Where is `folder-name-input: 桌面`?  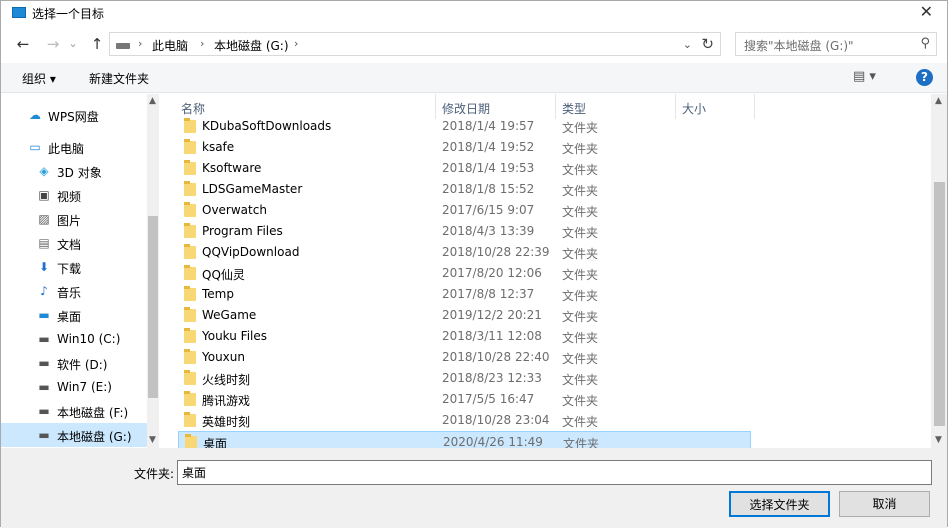 folder-name-input: 桌面 is located at coordinates (554, 472).